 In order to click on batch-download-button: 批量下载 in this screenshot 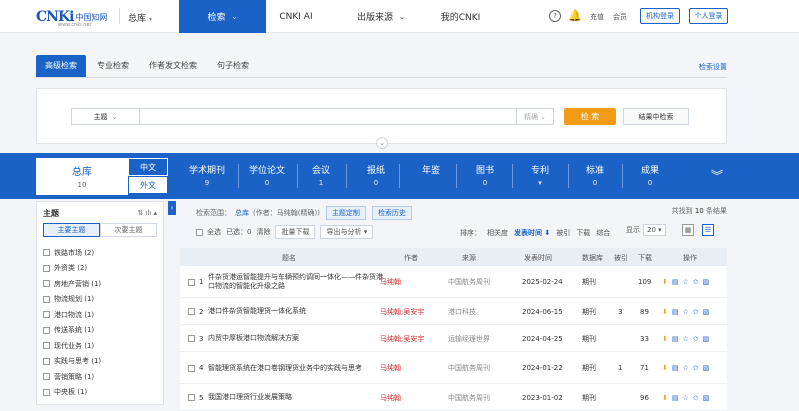, I will do `click(295, 232)`.